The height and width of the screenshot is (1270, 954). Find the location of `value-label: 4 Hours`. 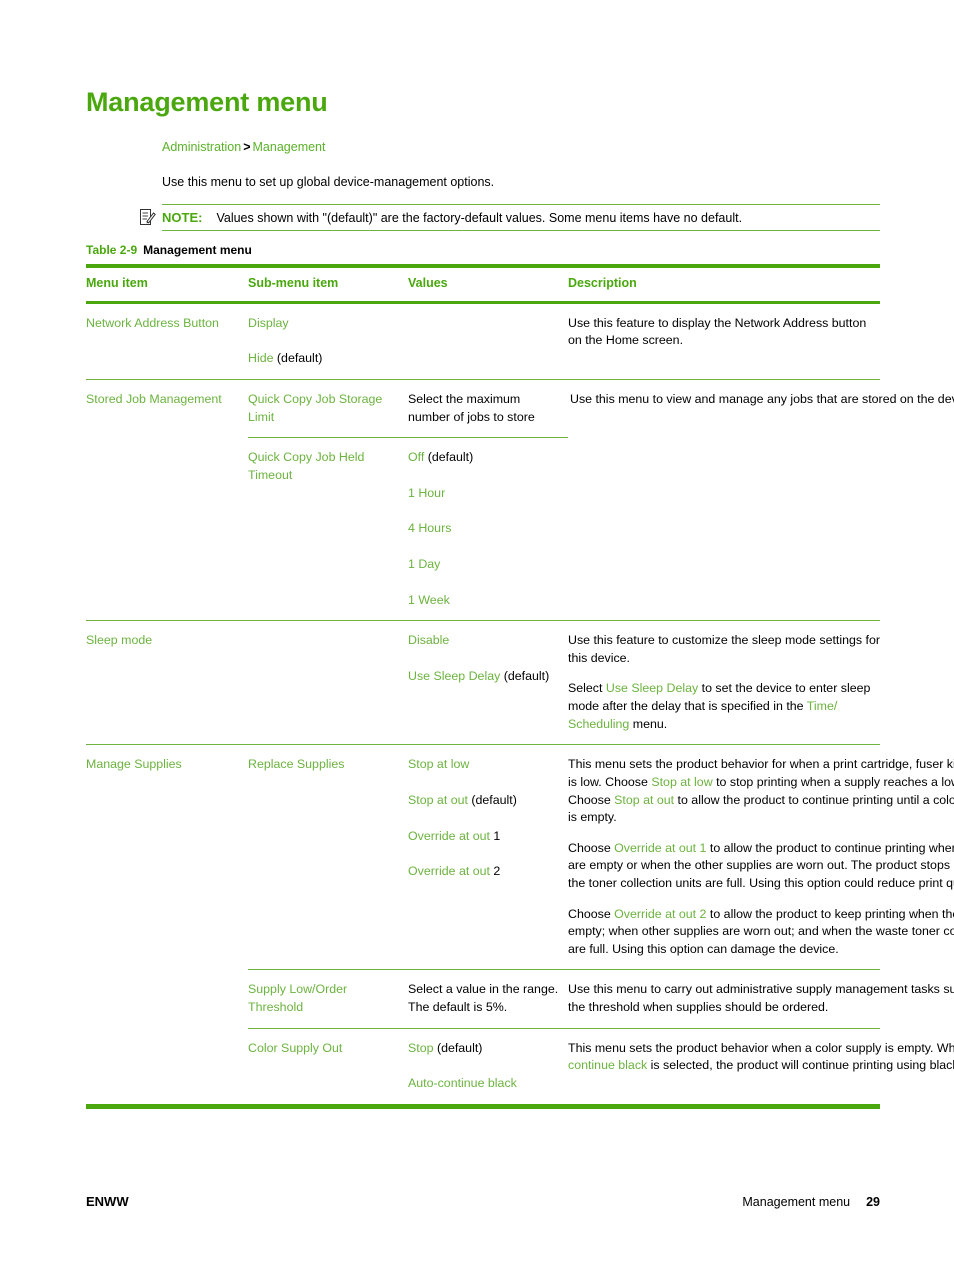

value-label: 4 Hours is located at coordinates (430, 528).